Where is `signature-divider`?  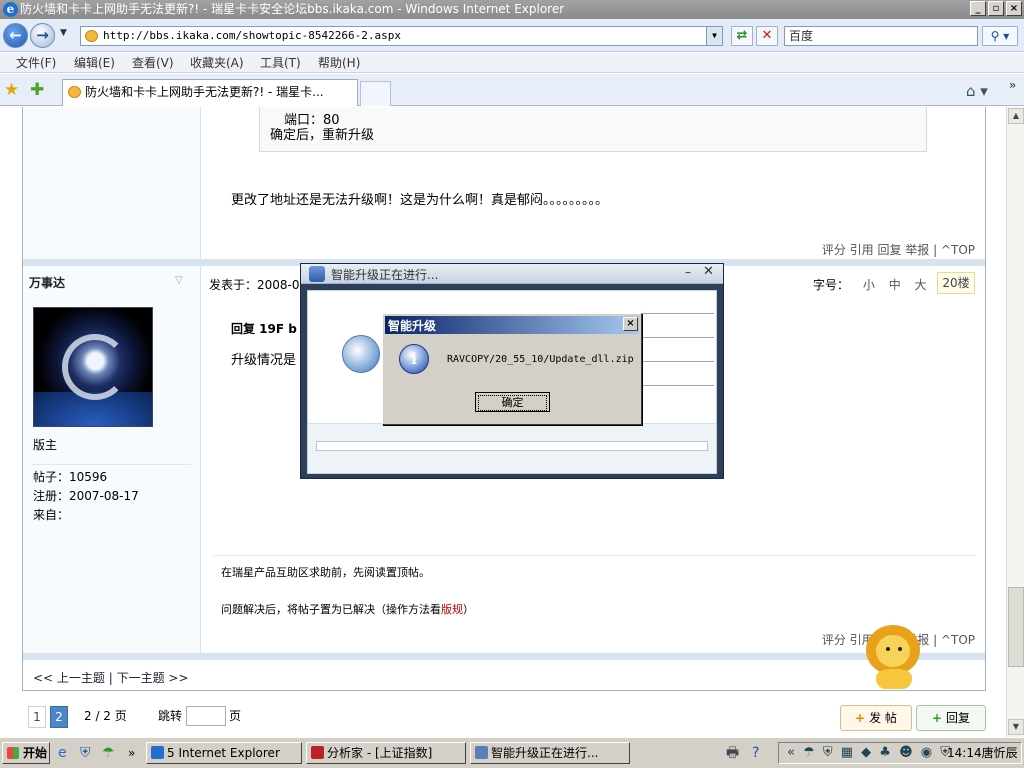
signature-divider is located at coordinates (594, 555).